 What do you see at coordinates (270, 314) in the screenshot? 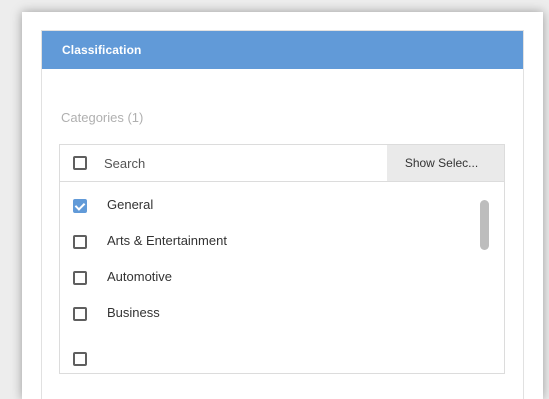
I see `list-item: Business` at bounding box center [270, 314].